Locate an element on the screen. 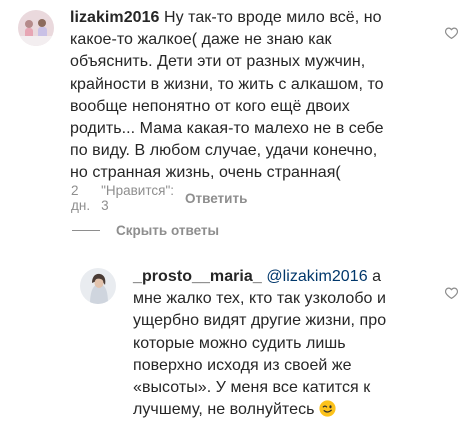 The width and height of the screenshot is (474, 421). comment-likes: "Нравится": 3 is located at coordinates (137, 198).